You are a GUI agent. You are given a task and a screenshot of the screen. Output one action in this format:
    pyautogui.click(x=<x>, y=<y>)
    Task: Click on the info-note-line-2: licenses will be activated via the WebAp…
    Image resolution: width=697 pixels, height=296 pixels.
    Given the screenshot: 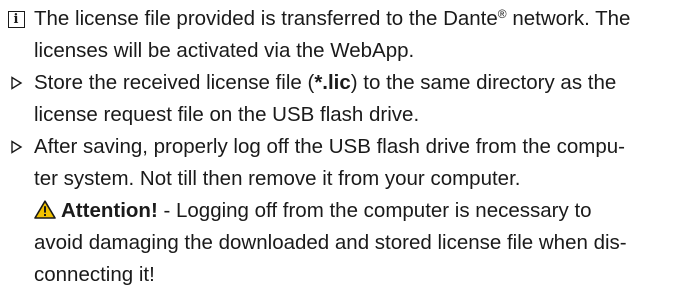 What is the action you would take?
    pyautogui.click(x=224, y=50)
    